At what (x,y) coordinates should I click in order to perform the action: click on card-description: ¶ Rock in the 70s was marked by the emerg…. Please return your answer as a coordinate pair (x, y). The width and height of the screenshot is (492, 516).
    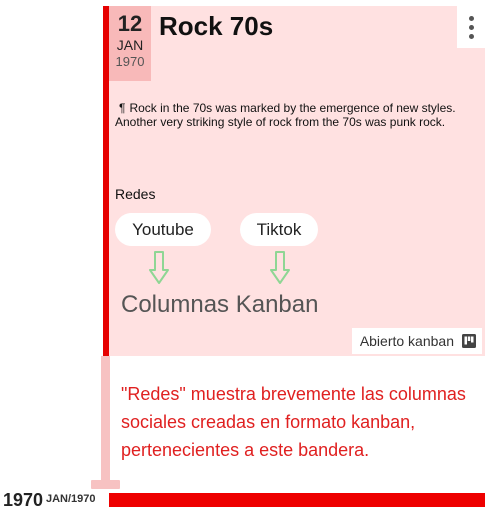
    Looking at the image, I should click on (296, 115).